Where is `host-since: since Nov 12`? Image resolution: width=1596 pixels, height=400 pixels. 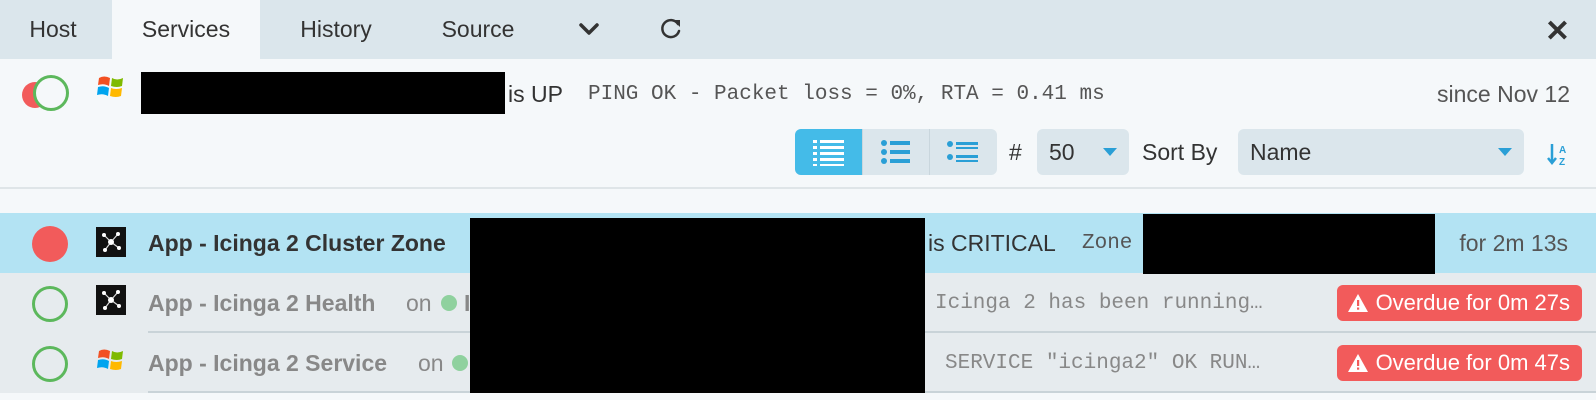 host-since: since Nov 12 is located at coordinates (1503, 94).